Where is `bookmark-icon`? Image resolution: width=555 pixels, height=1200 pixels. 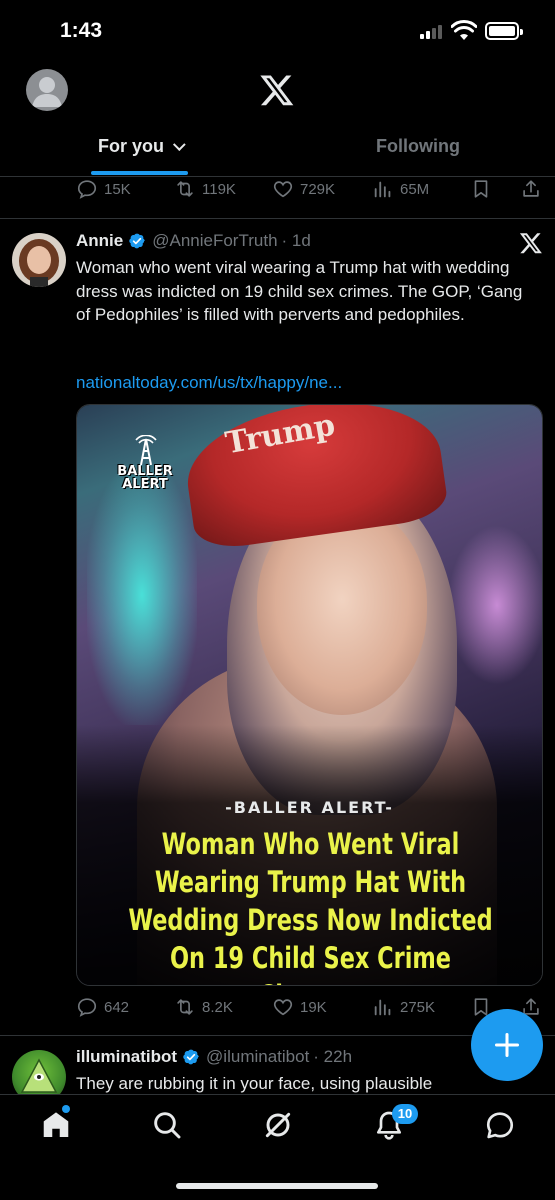 bookmark-icon is located at coordinates (481, 189).